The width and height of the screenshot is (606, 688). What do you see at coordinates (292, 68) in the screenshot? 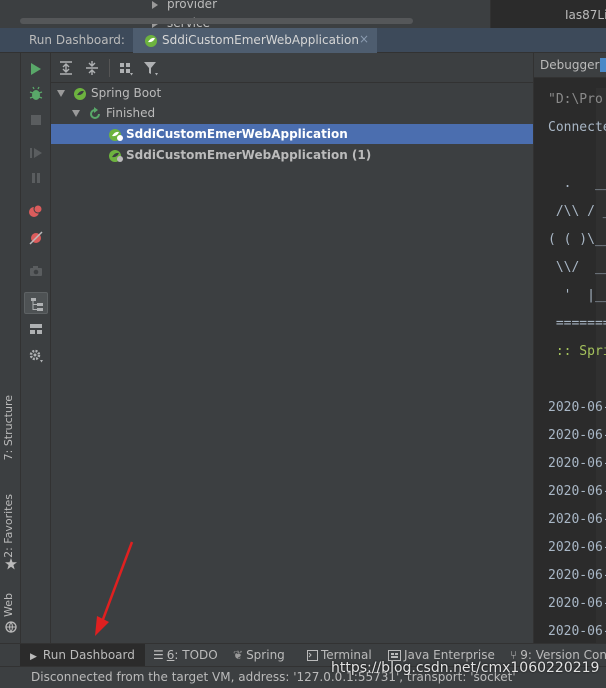
I see `dashboard-toolbar` at bounding box center [292, 68].